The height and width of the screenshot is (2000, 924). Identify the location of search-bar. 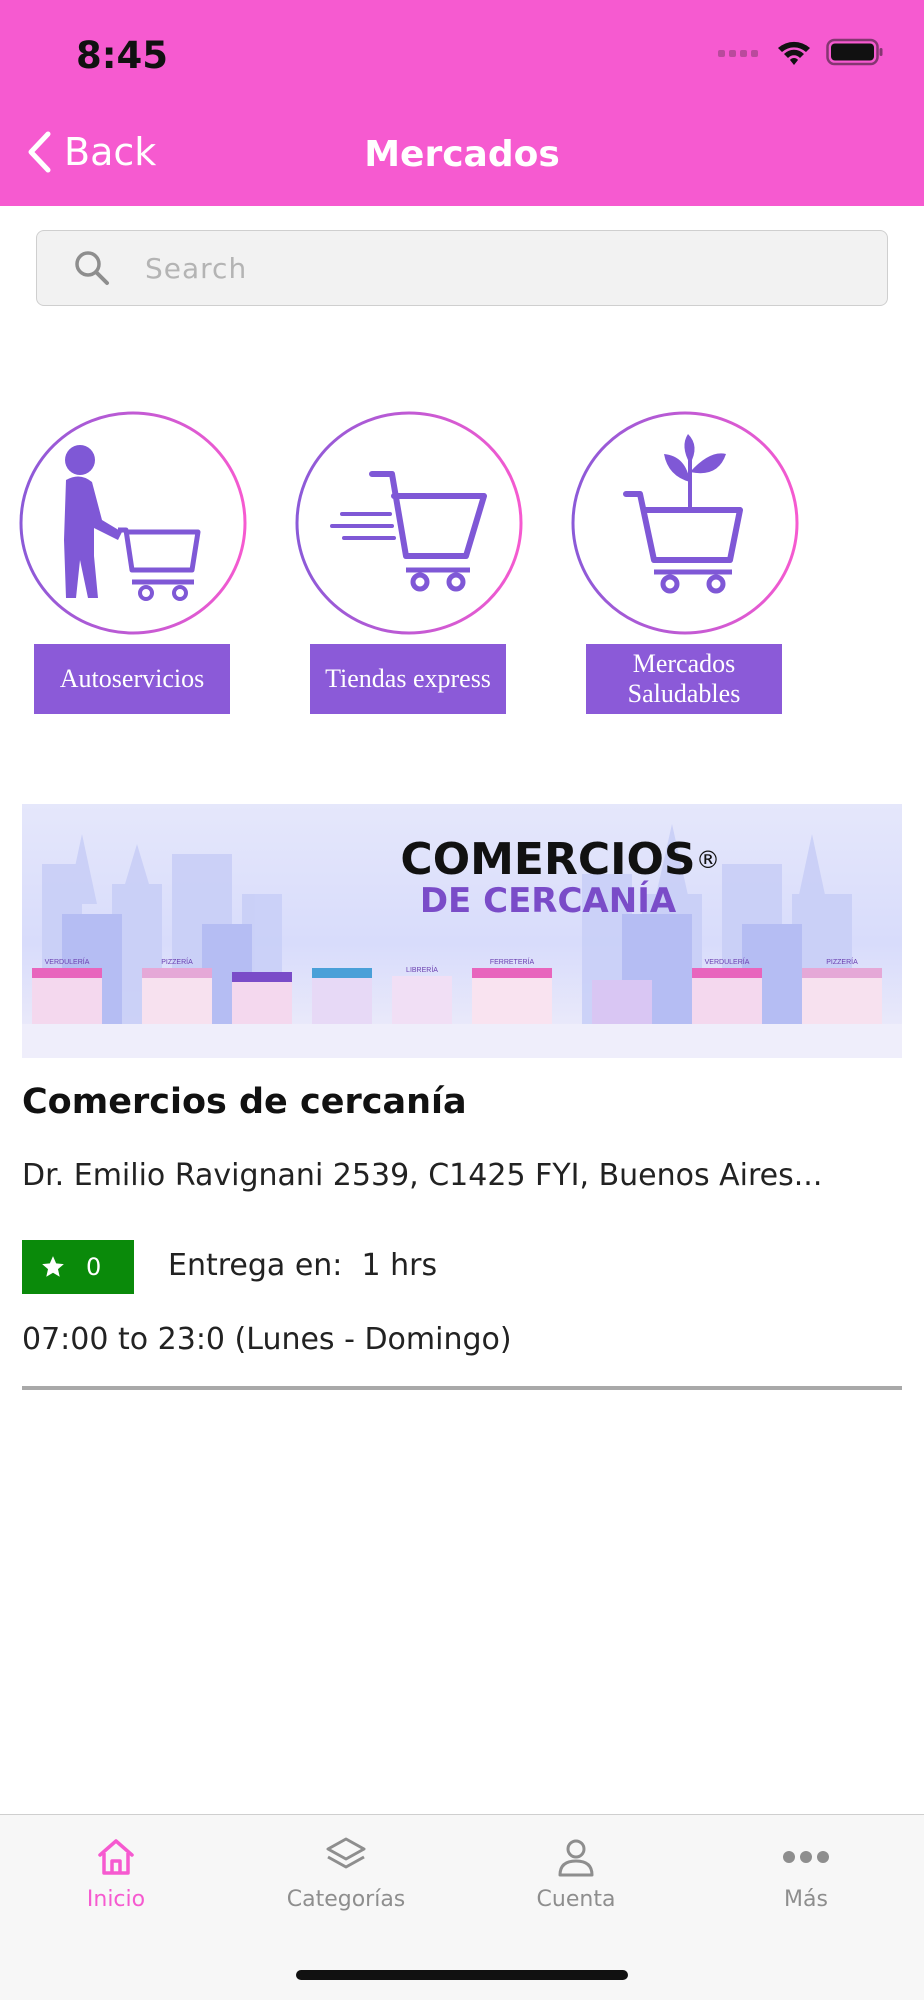
(462, 268).